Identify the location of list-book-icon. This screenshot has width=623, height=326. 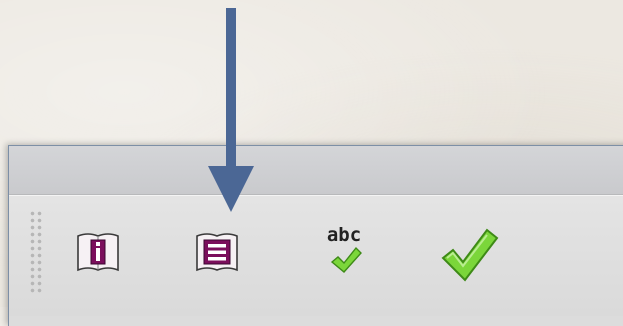
(217, 252).